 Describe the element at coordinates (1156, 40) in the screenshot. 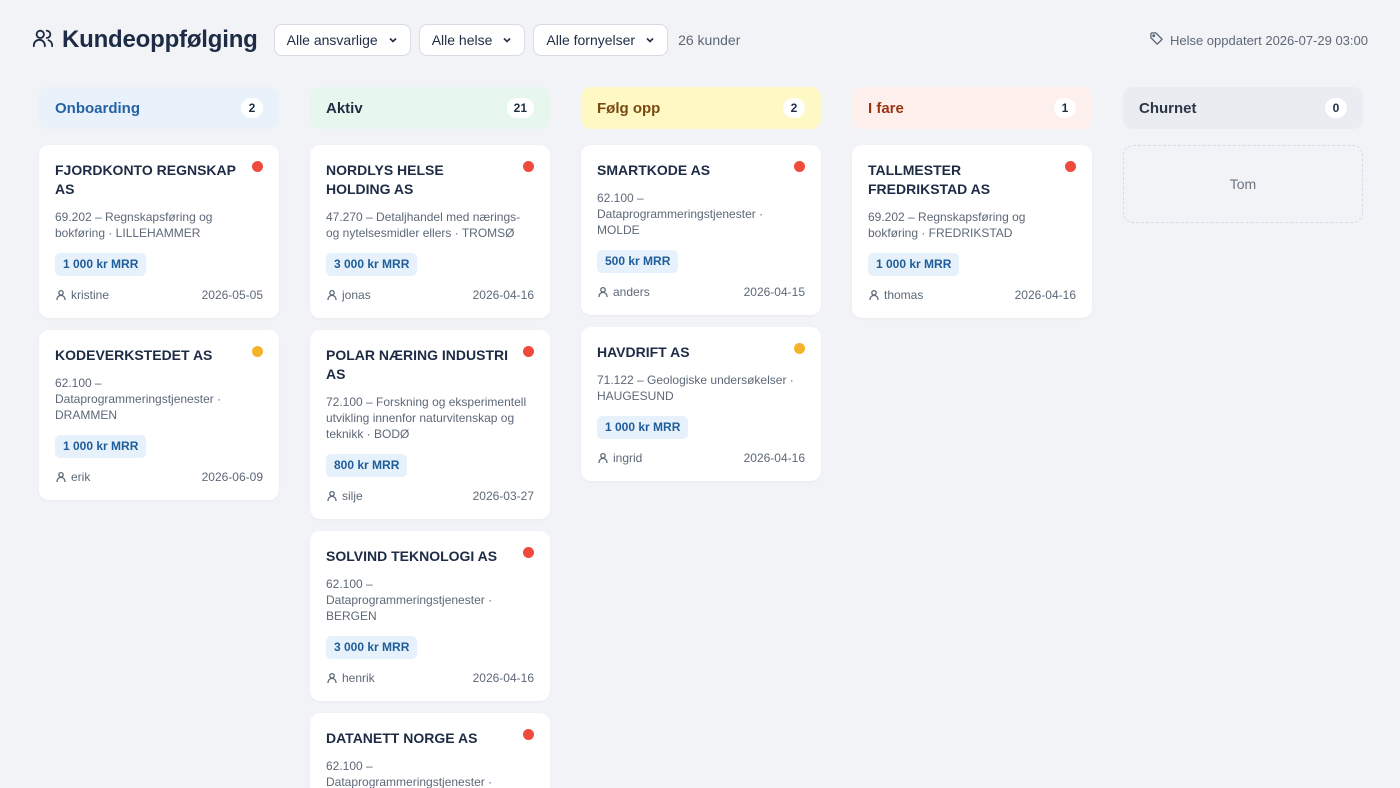

I see `tag-icon` at that location.